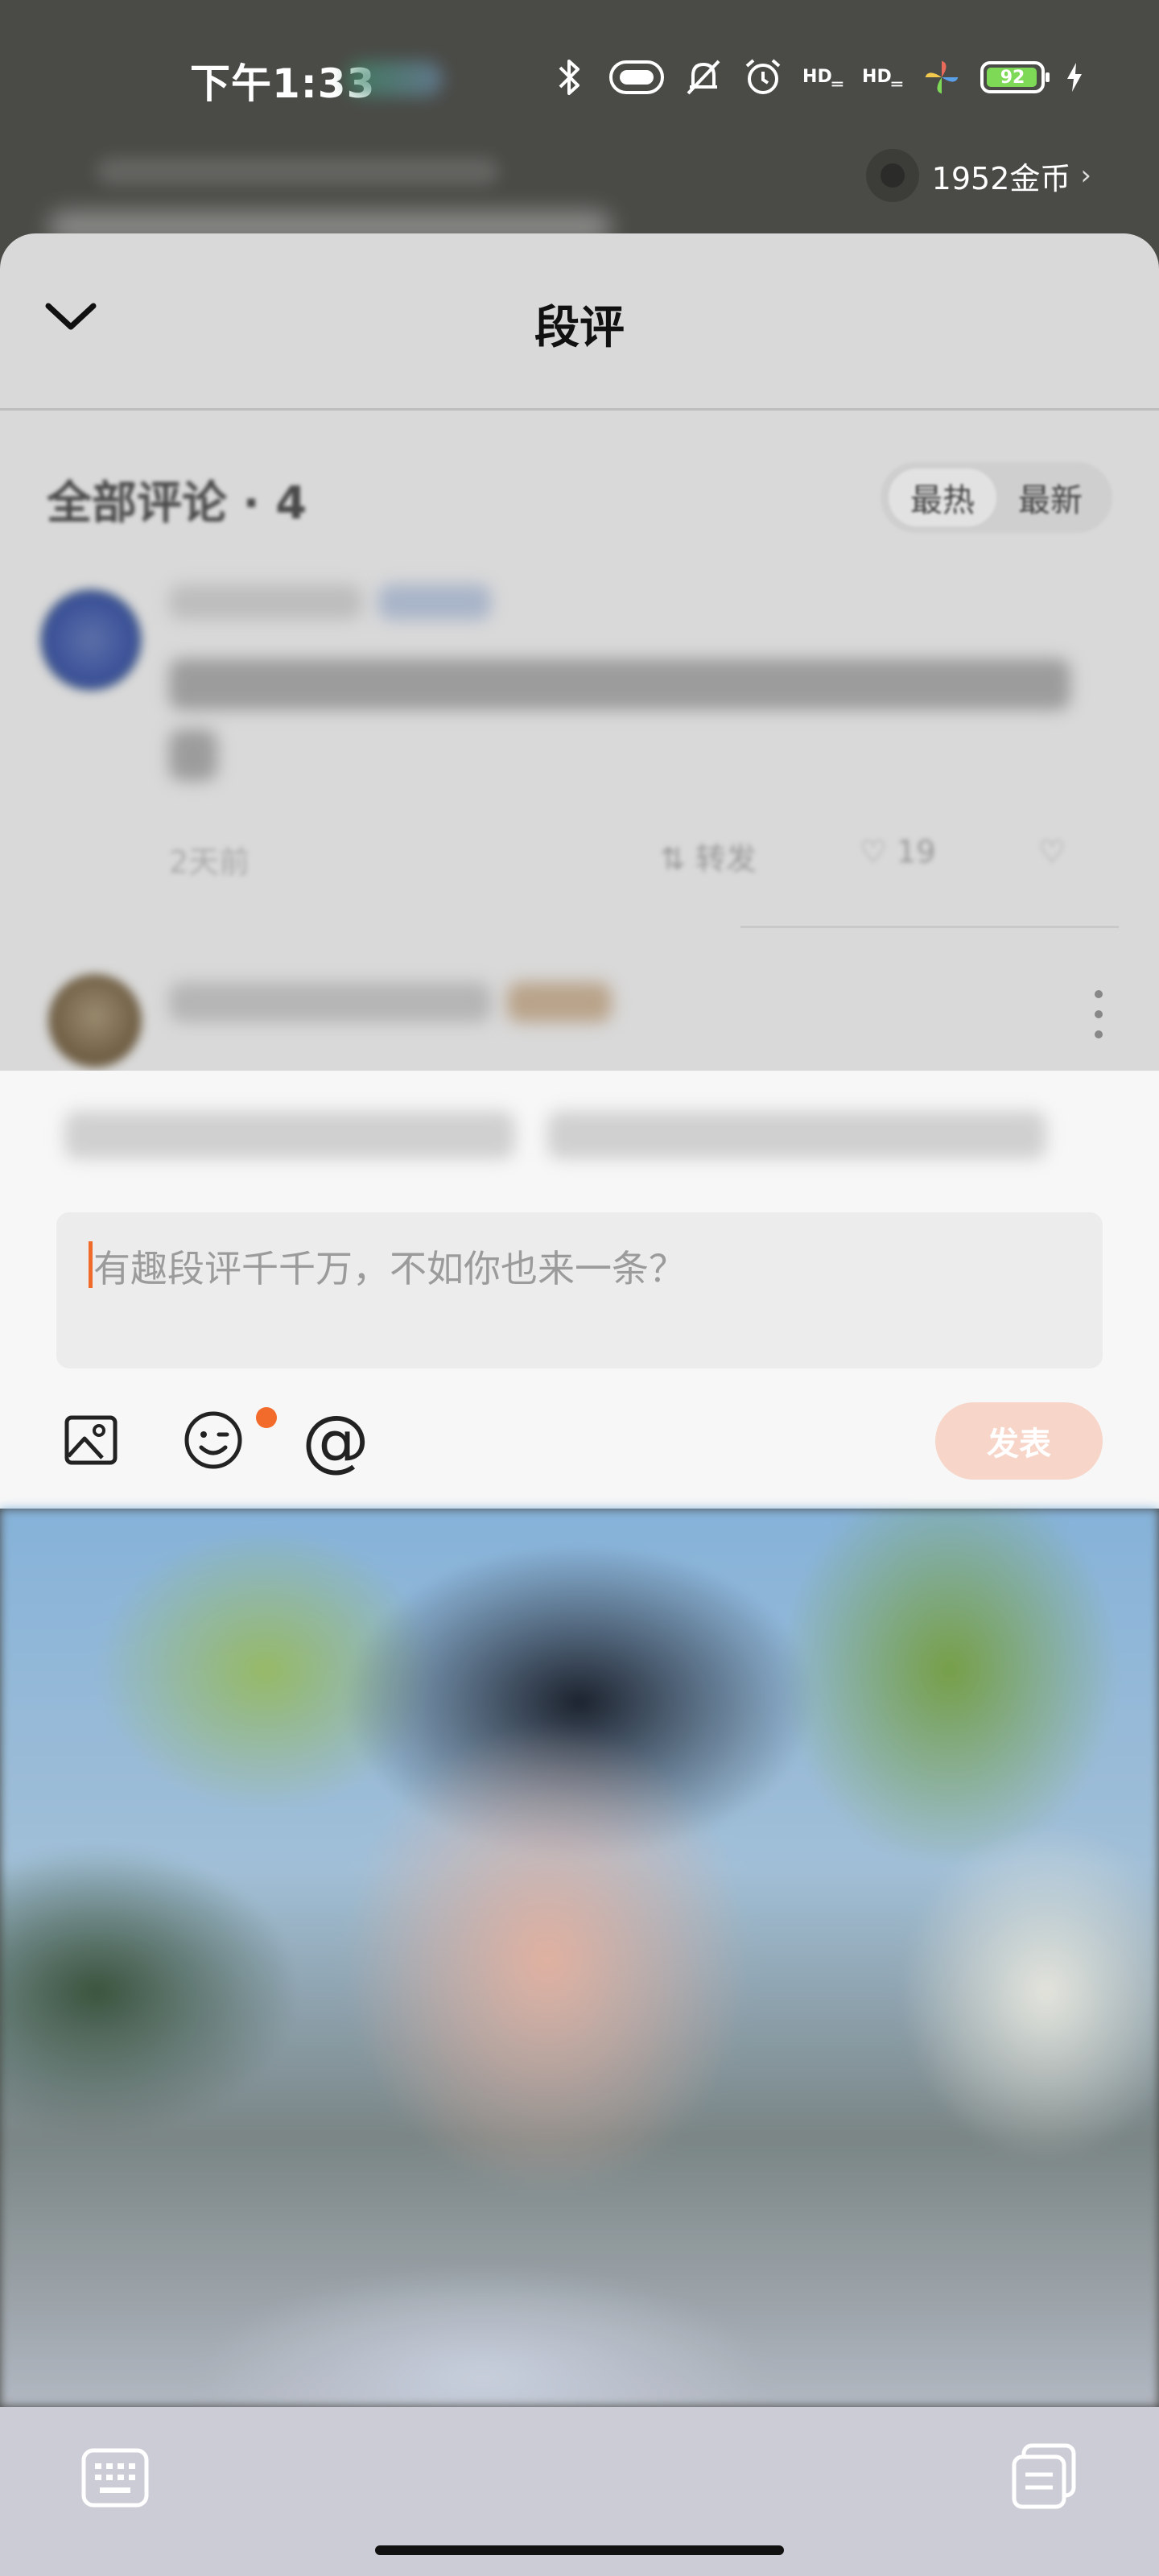 The width and height of the screenshot is (1159, 2576). Describe the element at coordinates (91, 1440) in the screenshot. I see `image-icon` at that location.